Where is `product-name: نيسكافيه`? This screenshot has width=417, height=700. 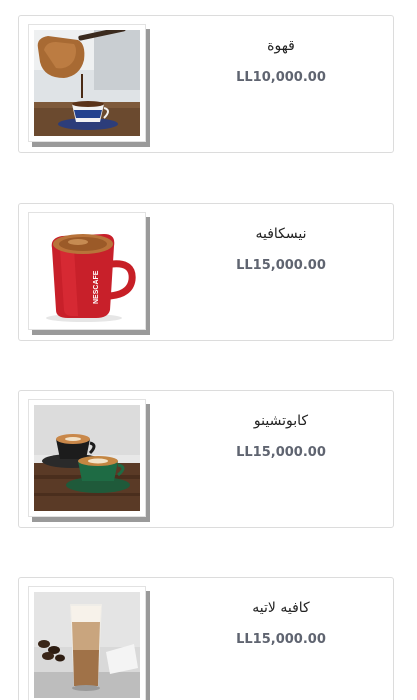 product-name: نيسكافيه is located at coordinates (281, 234).